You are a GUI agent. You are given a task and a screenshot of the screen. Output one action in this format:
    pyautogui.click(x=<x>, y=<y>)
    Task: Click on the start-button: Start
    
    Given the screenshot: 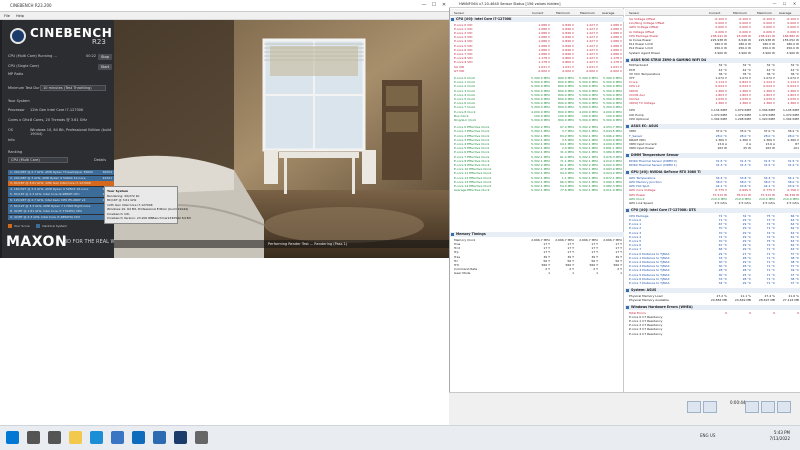 What is the action you would take?
    pyautogui.click(x=105, y=67)
    